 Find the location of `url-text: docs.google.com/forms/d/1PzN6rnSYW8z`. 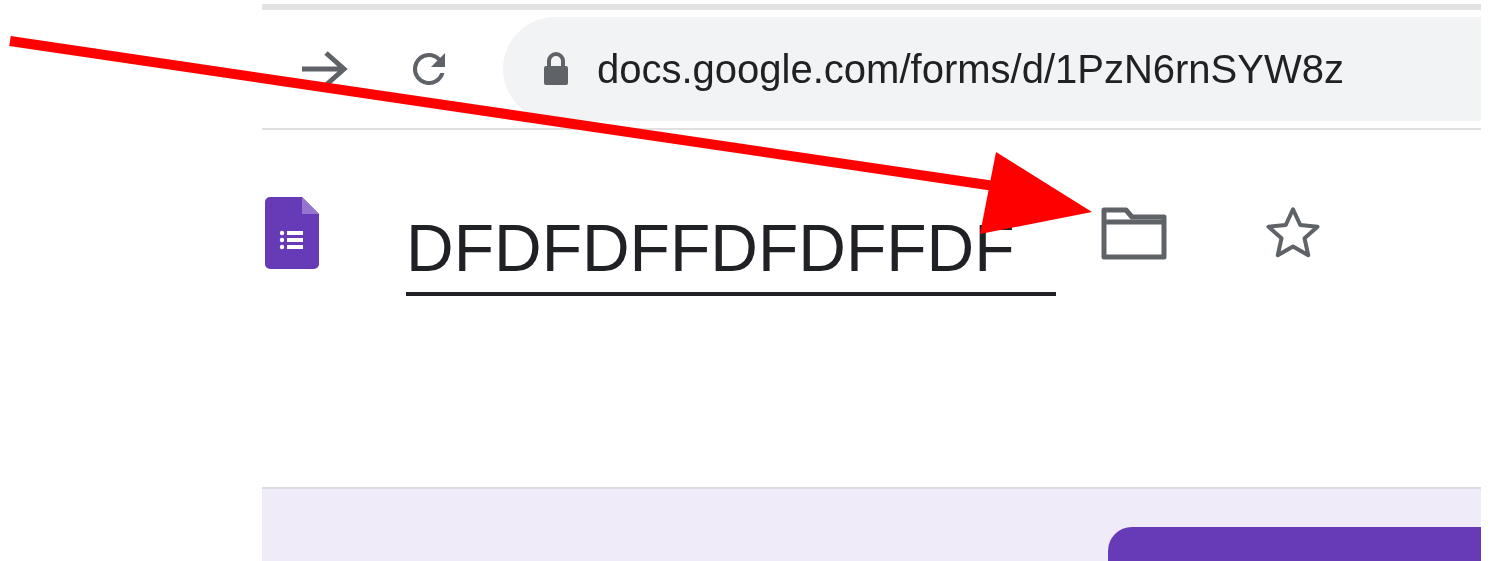

url-text: docs.google.com/forms/d/1PzN6rnSYW8z is located at coordinates (970, 69).